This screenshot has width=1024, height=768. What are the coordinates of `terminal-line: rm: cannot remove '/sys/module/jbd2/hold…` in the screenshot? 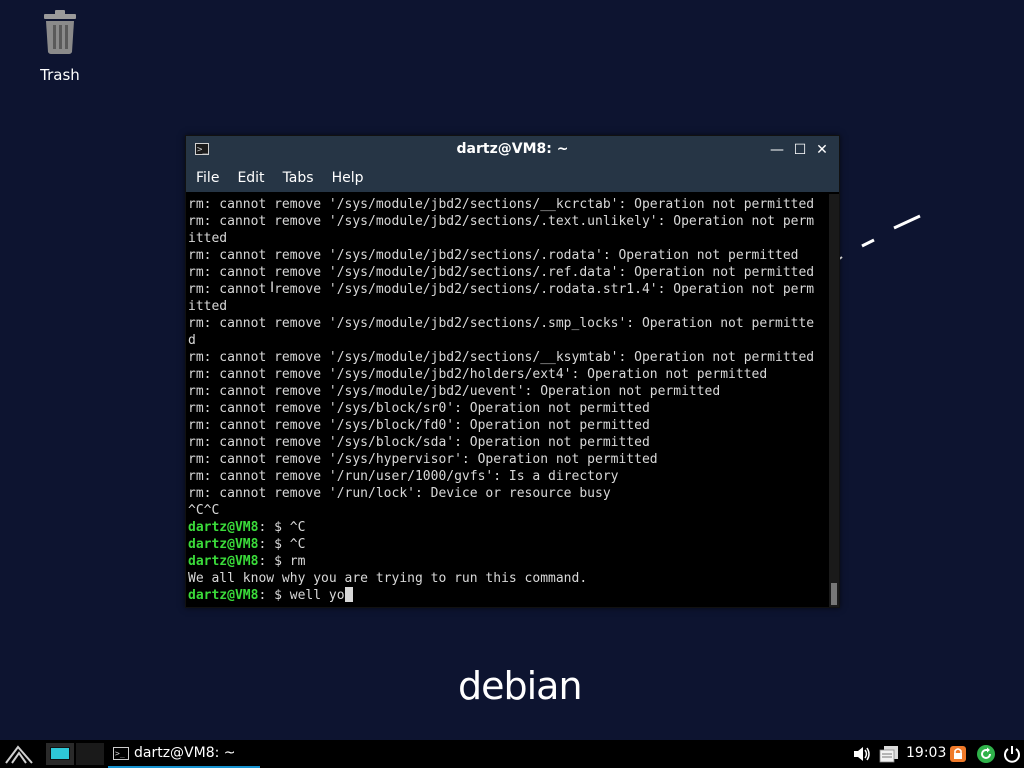 It's located at (478, 374).